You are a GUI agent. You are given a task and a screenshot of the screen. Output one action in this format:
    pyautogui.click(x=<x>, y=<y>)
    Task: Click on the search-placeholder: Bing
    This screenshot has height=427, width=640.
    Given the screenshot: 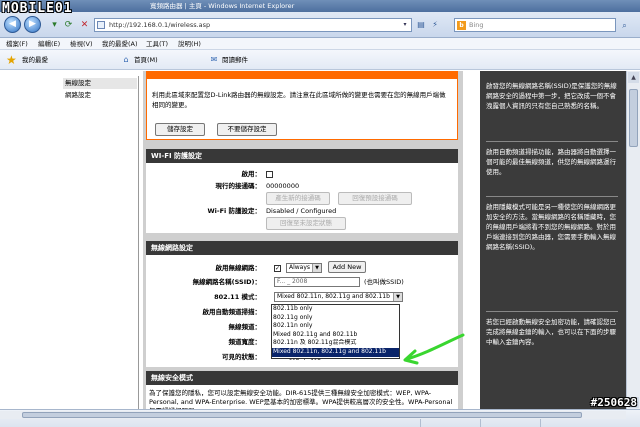 What is the action you would take?
    pyautogui.click(x=476, y=25)
    